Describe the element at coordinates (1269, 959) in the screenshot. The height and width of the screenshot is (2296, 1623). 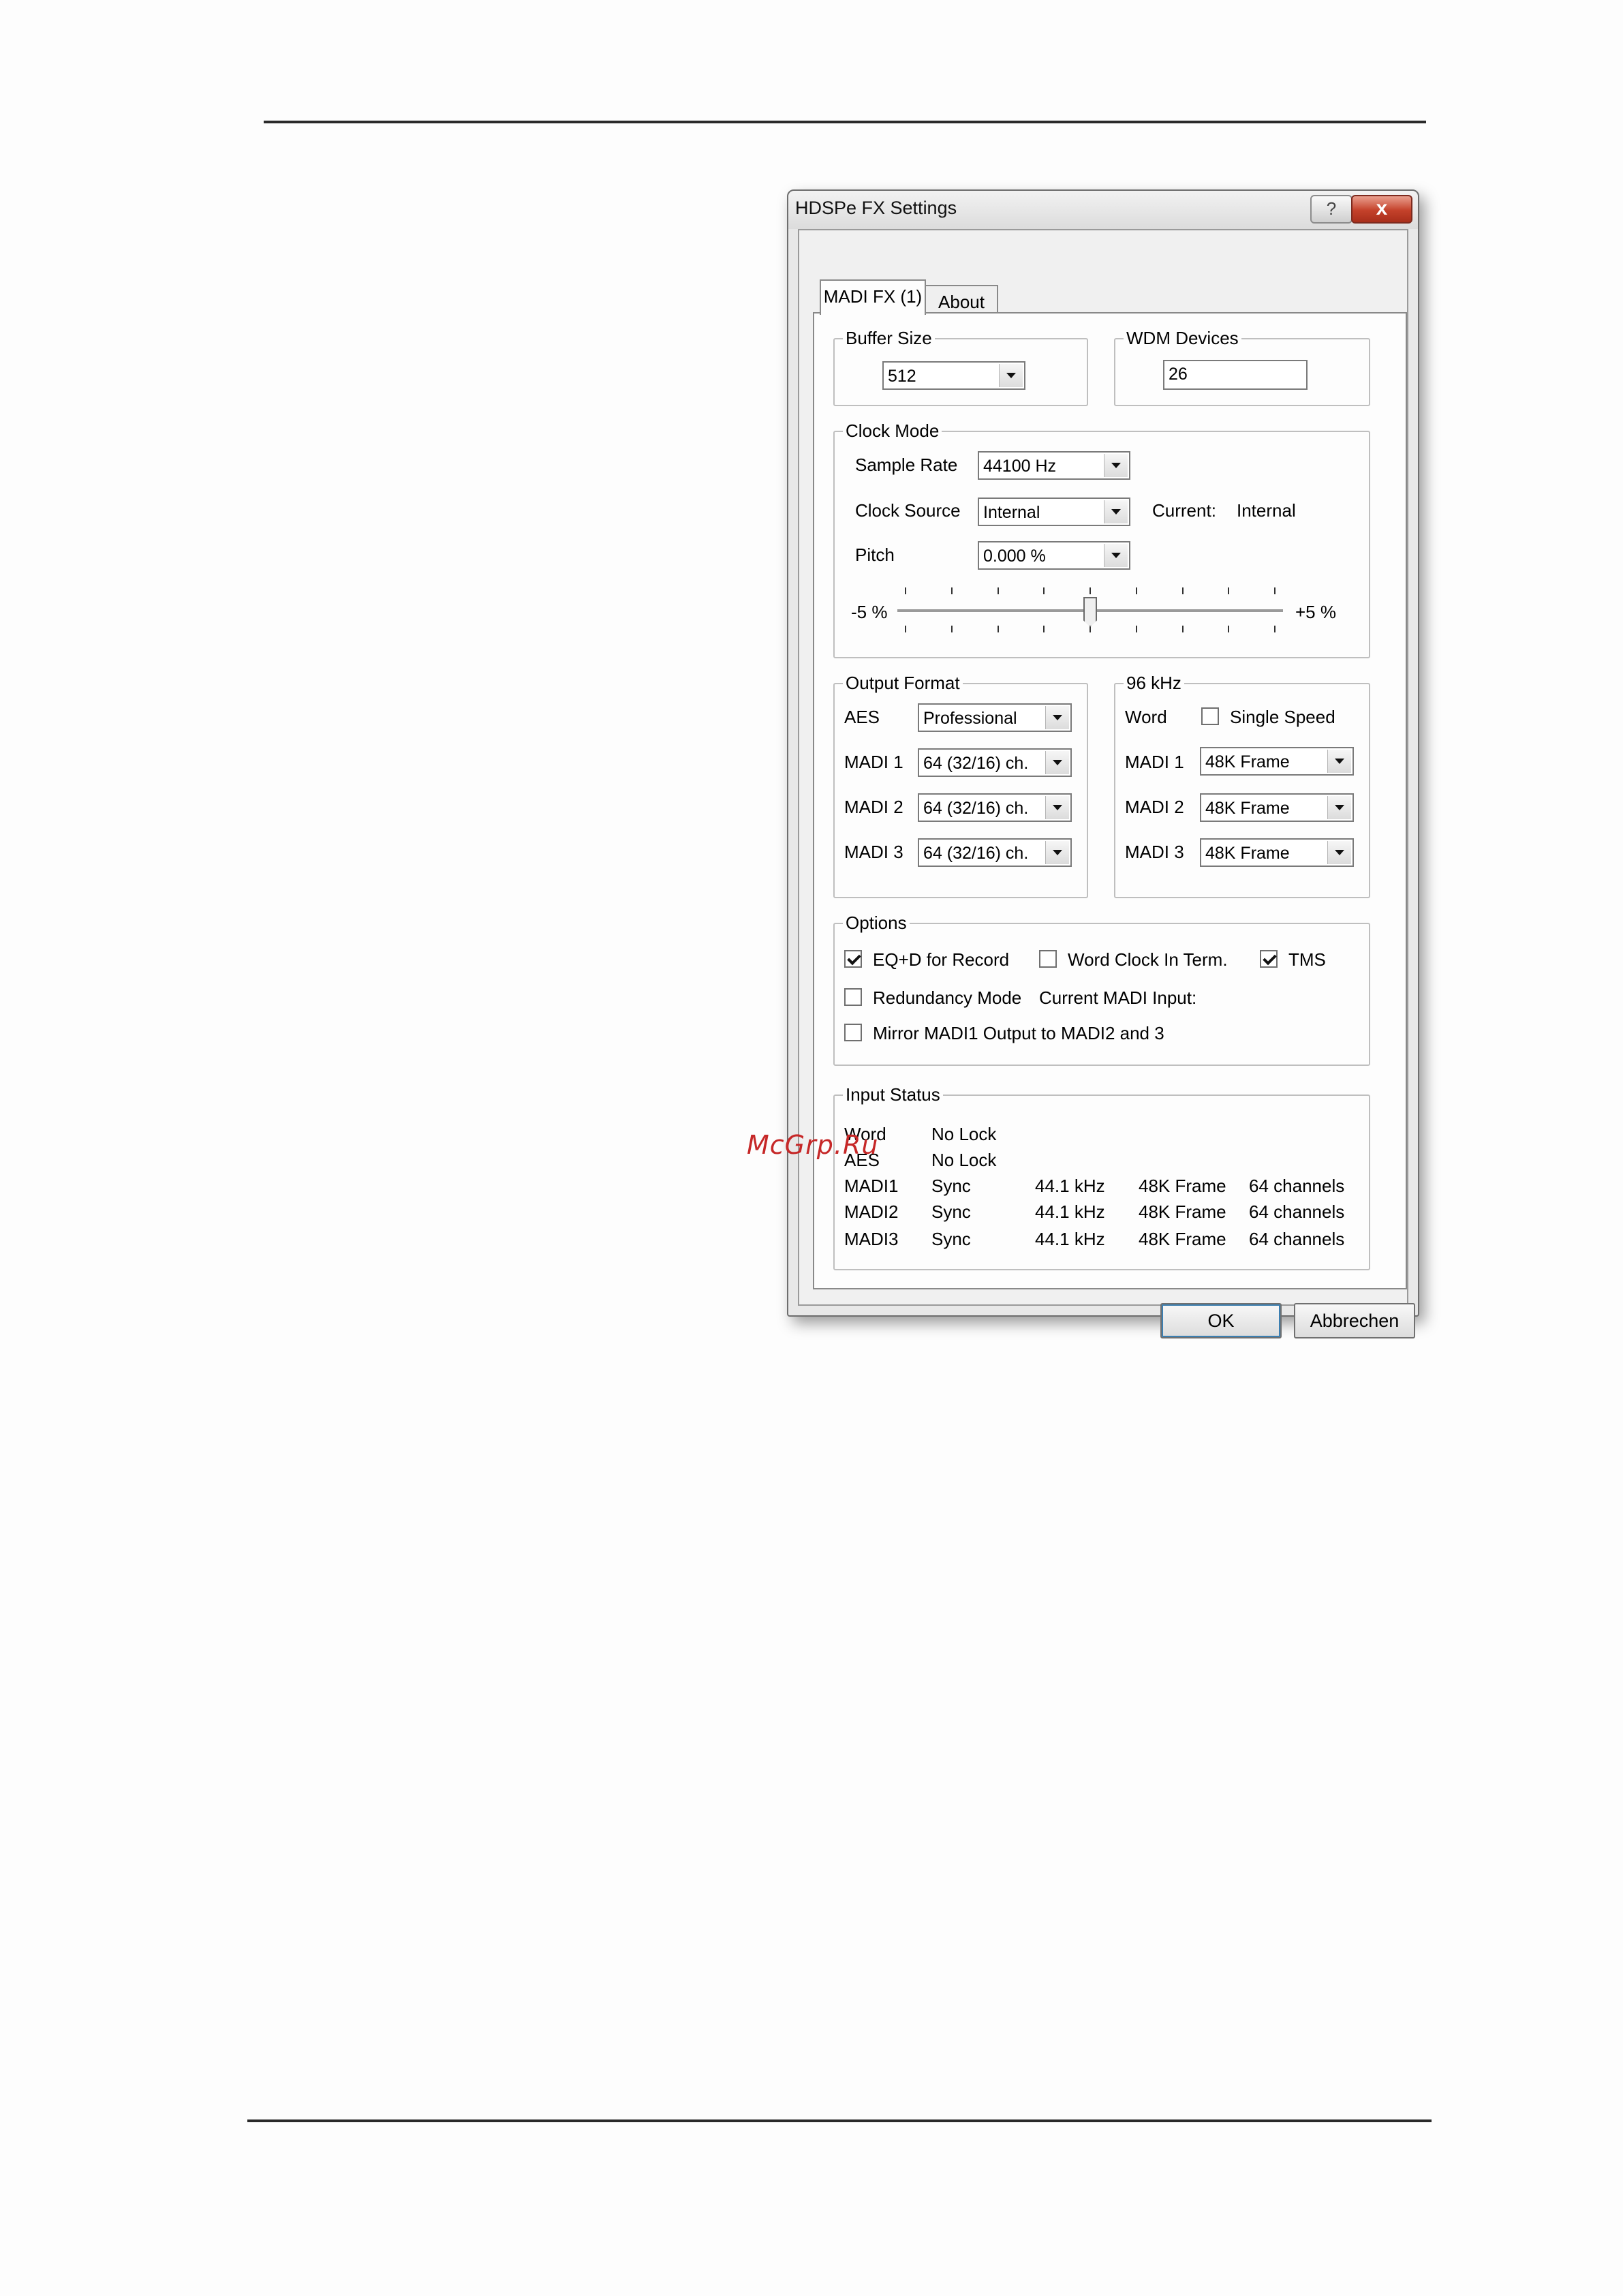
I see `tms-checkbox` at that location.